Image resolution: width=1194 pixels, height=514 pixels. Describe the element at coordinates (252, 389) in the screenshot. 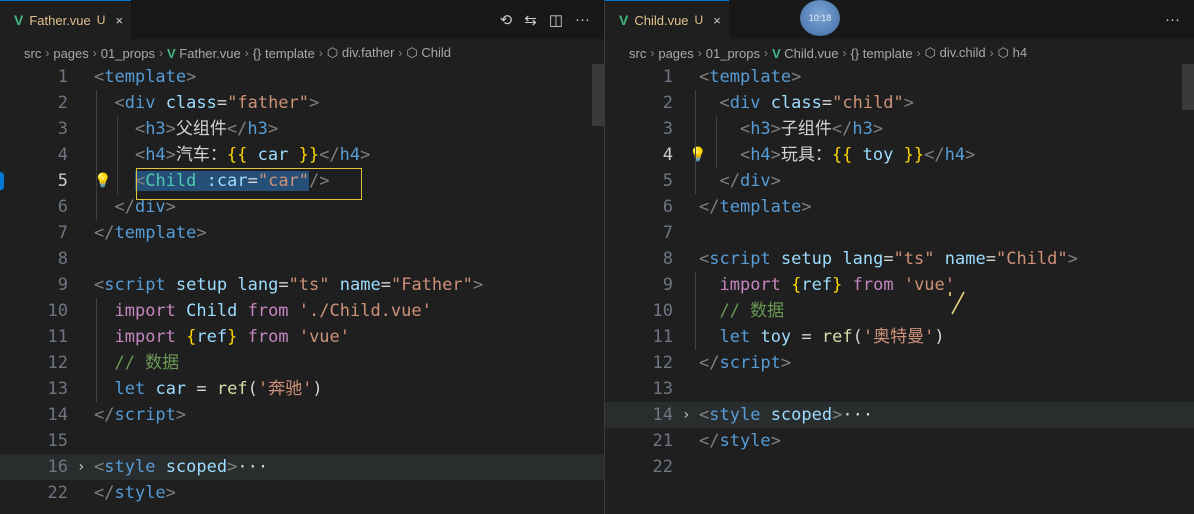

I see `code-token: (` at that location.